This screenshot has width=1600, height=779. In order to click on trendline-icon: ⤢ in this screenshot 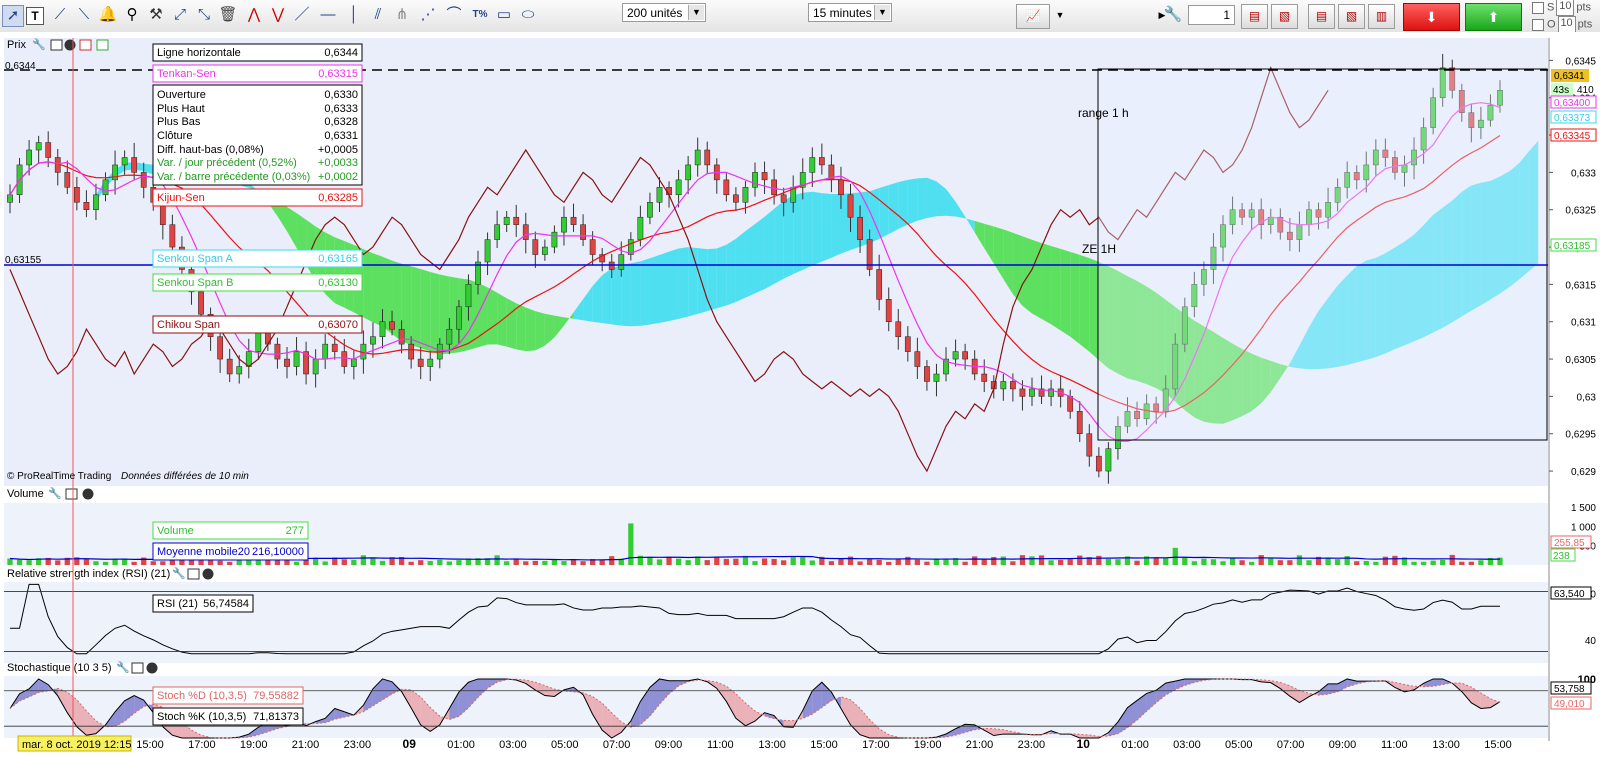, I will do `click(180, 15)`.